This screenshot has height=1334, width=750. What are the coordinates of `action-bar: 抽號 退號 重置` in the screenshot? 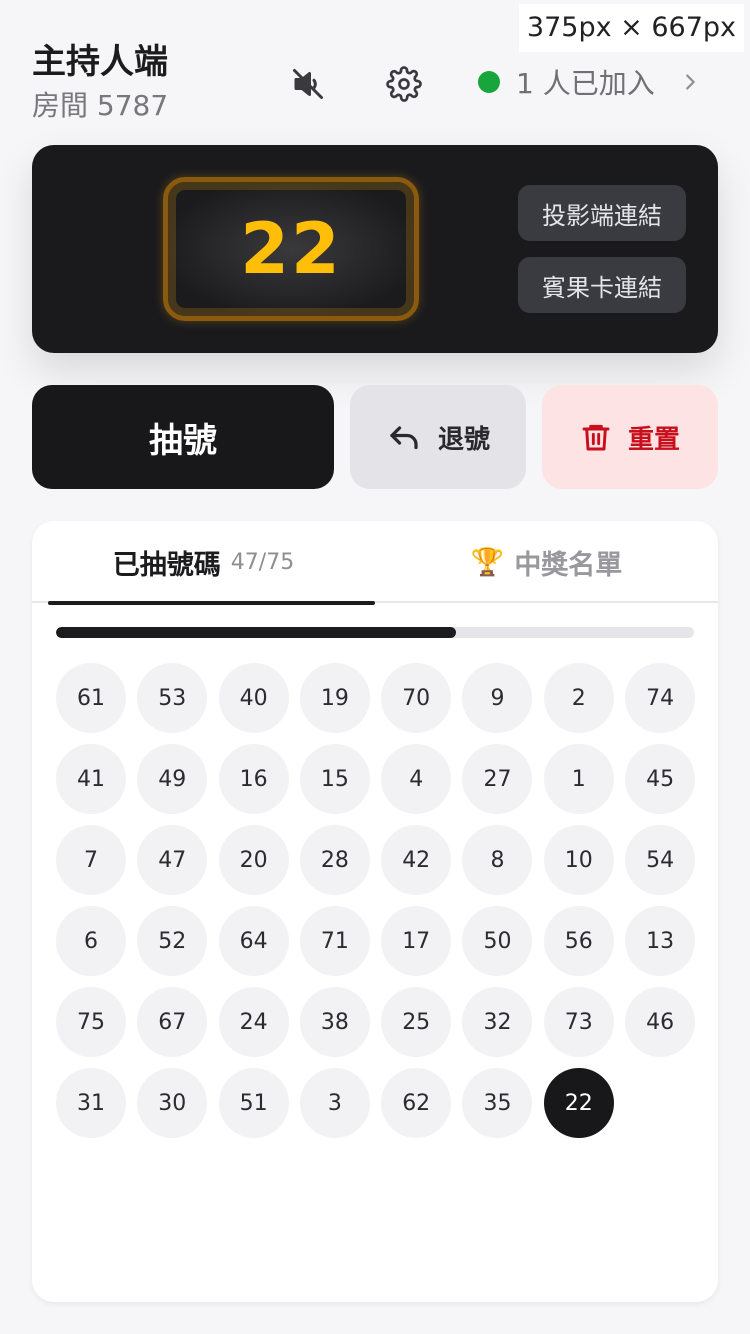 It's located at (375, 437).